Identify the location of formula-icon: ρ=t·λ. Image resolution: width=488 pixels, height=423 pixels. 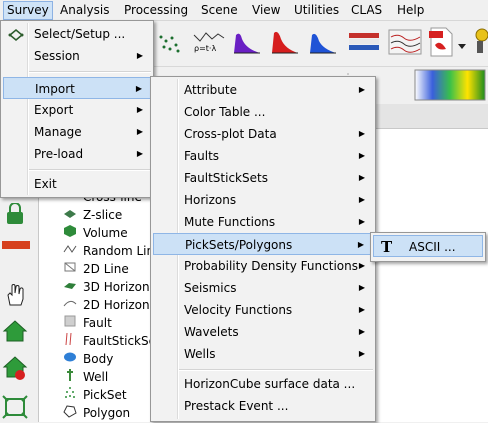
(209, 42).